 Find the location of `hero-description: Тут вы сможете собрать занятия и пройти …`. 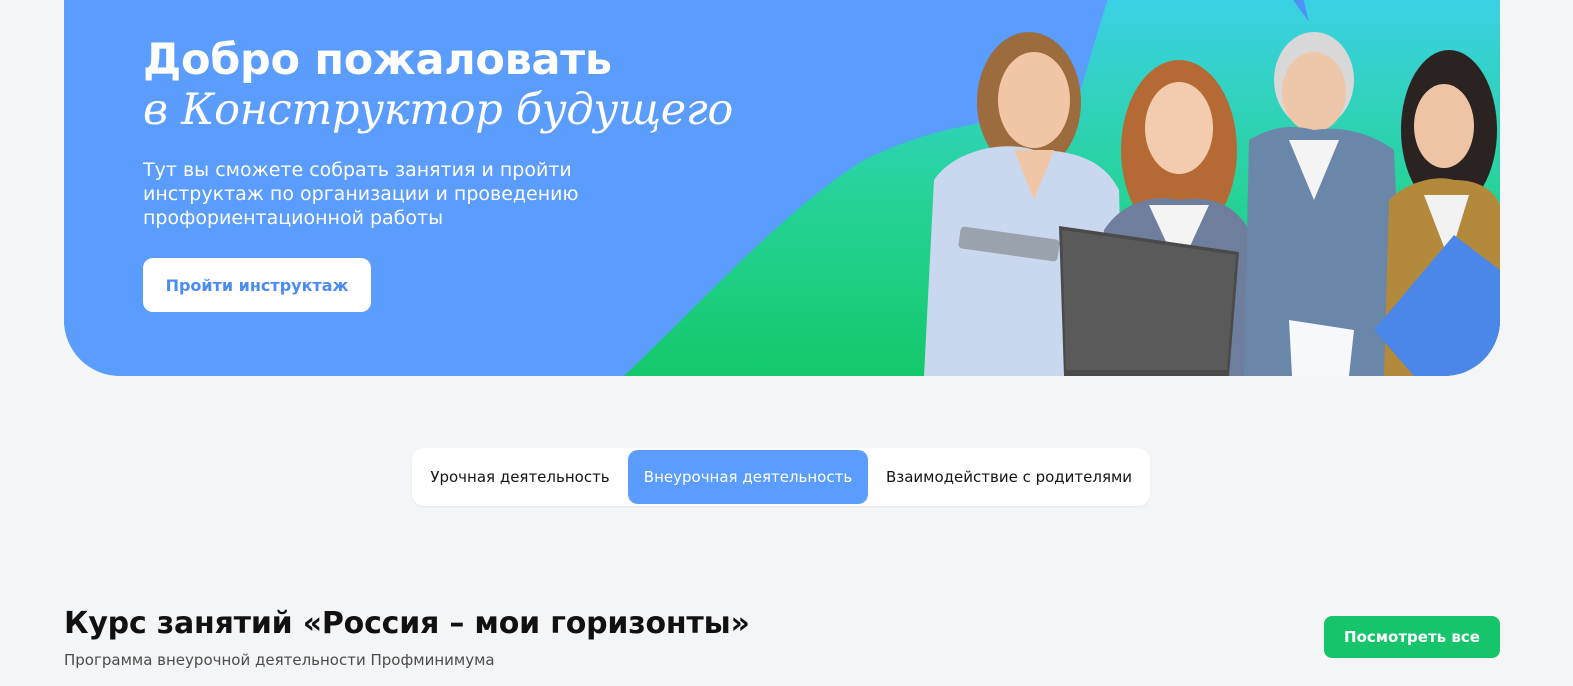

hero-description: Тут вы сможете собрать занятия и пройти … is located at coordinates (361, 194).